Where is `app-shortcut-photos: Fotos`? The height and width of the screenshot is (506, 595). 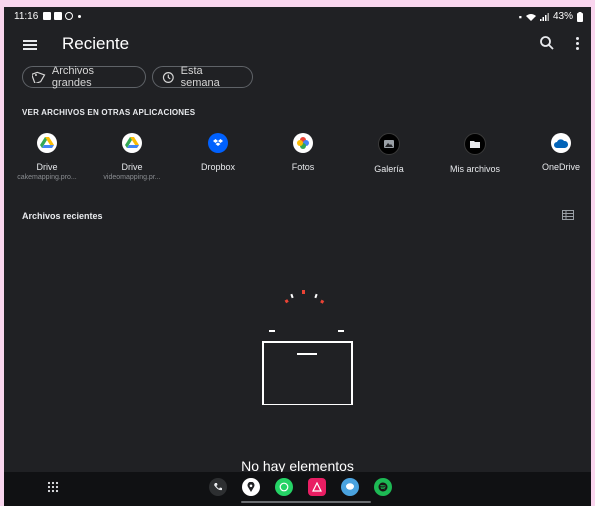
app-shortcut-photos: Fotos is located at coordinates (303, 152).